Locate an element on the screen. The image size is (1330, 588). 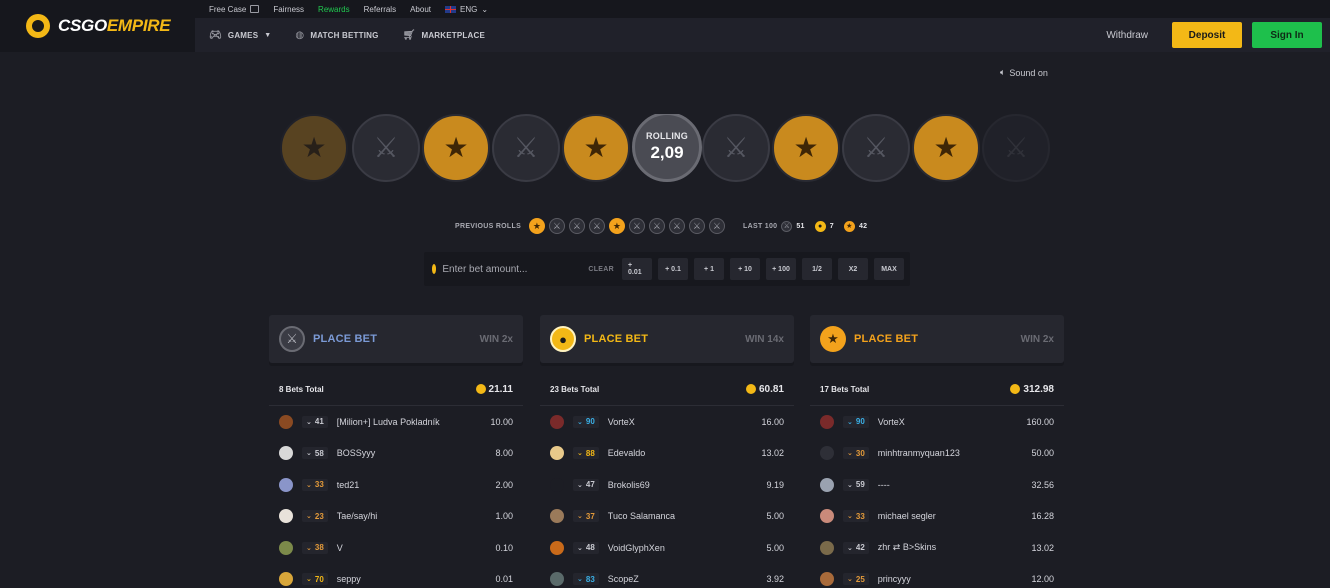
bets-summary: 17 Bets Total 312.98 is located at coordinates (937, 389).